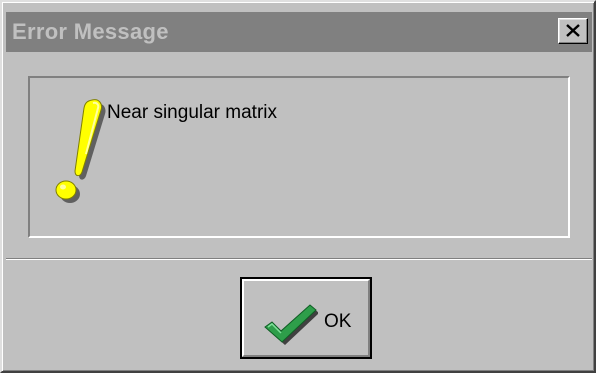  I want to click on close-icon, so click(573, 30).